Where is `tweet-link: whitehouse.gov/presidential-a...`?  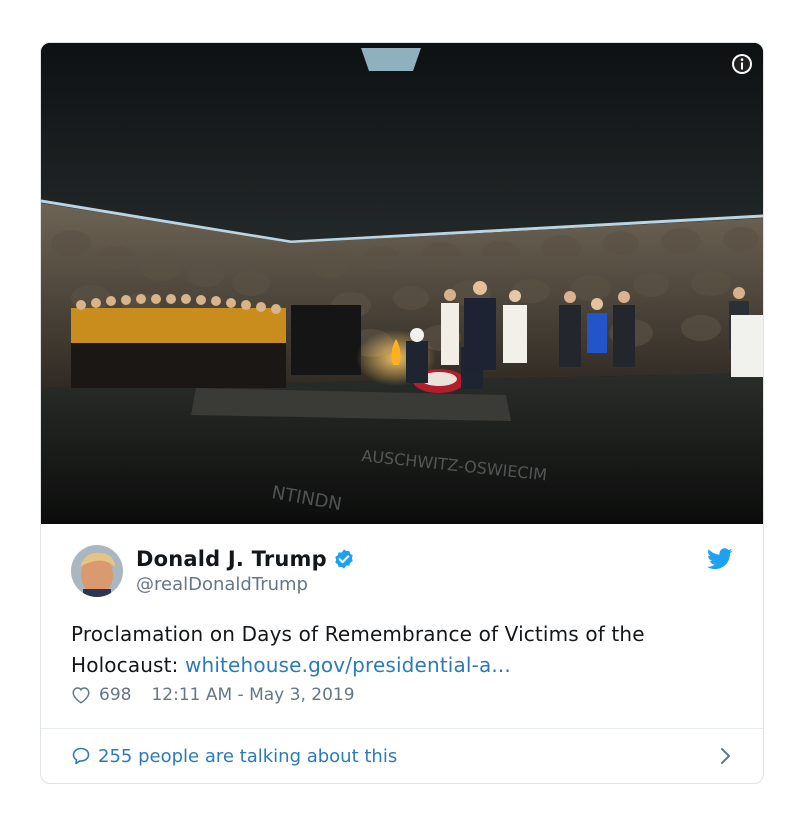 tweet-link: whitehouse.gov/presidential-a... is located at coordinates (348, 665).